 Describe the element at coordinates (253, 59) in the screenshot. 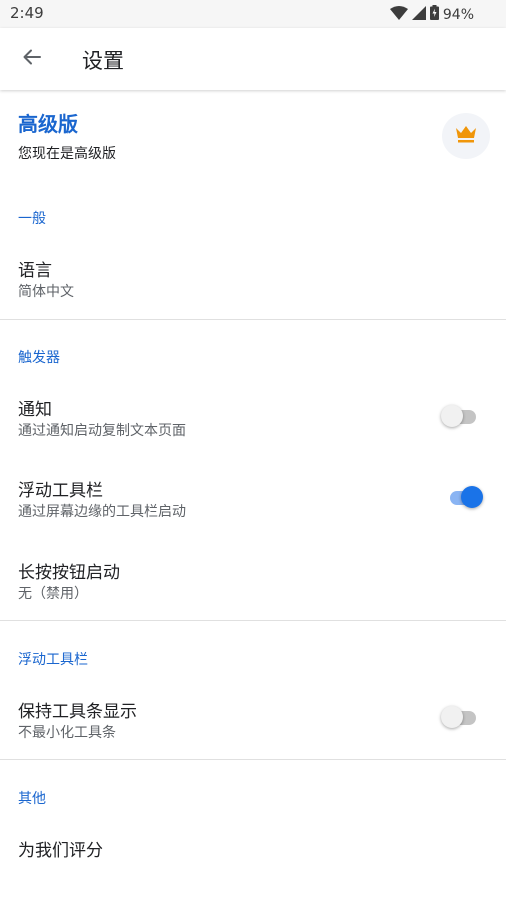

I see `app-bar: 设置` at that location.